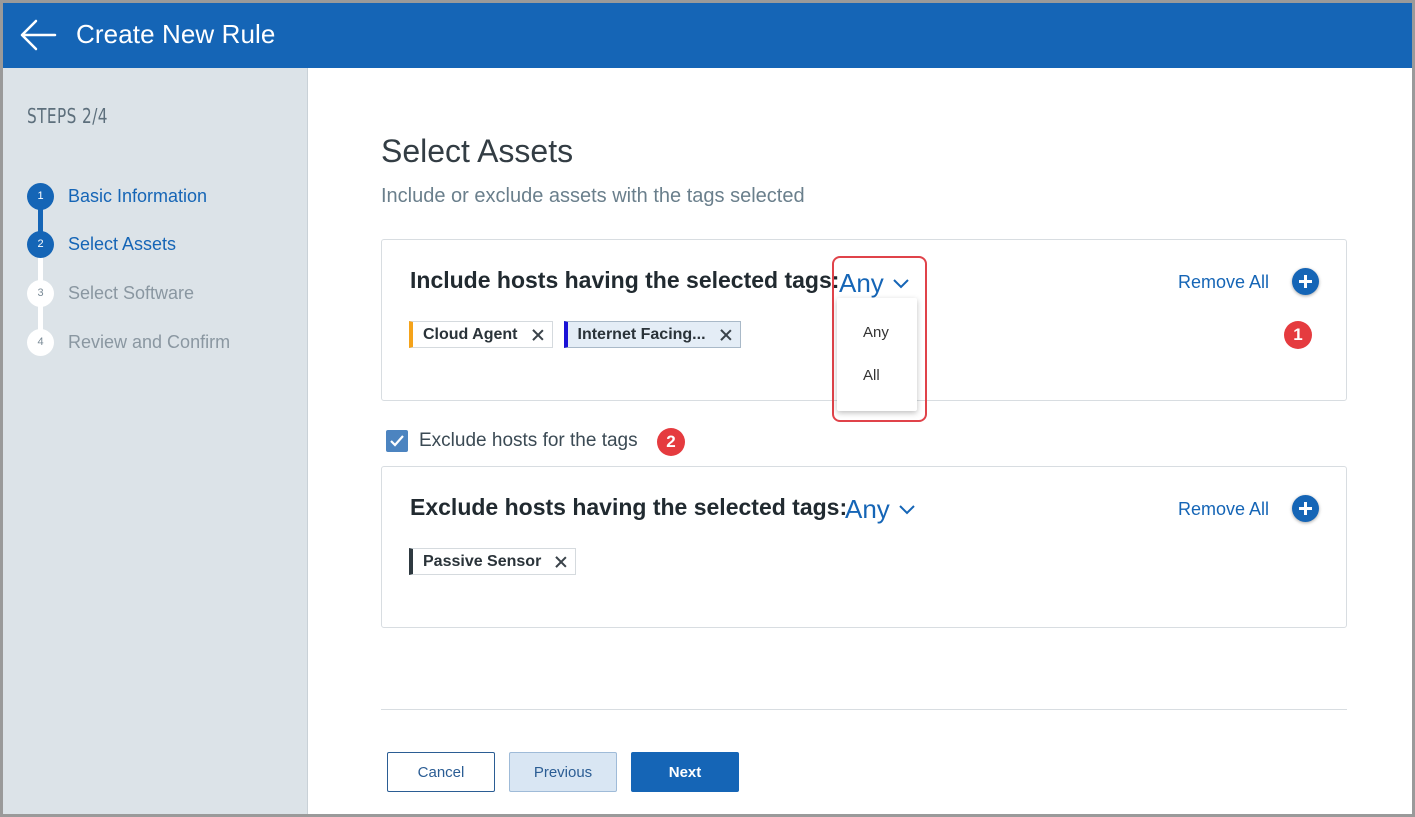  Describe the element at coordinates (138, 195) in the screenshot. I see `step-label: Basic Information` at that location.